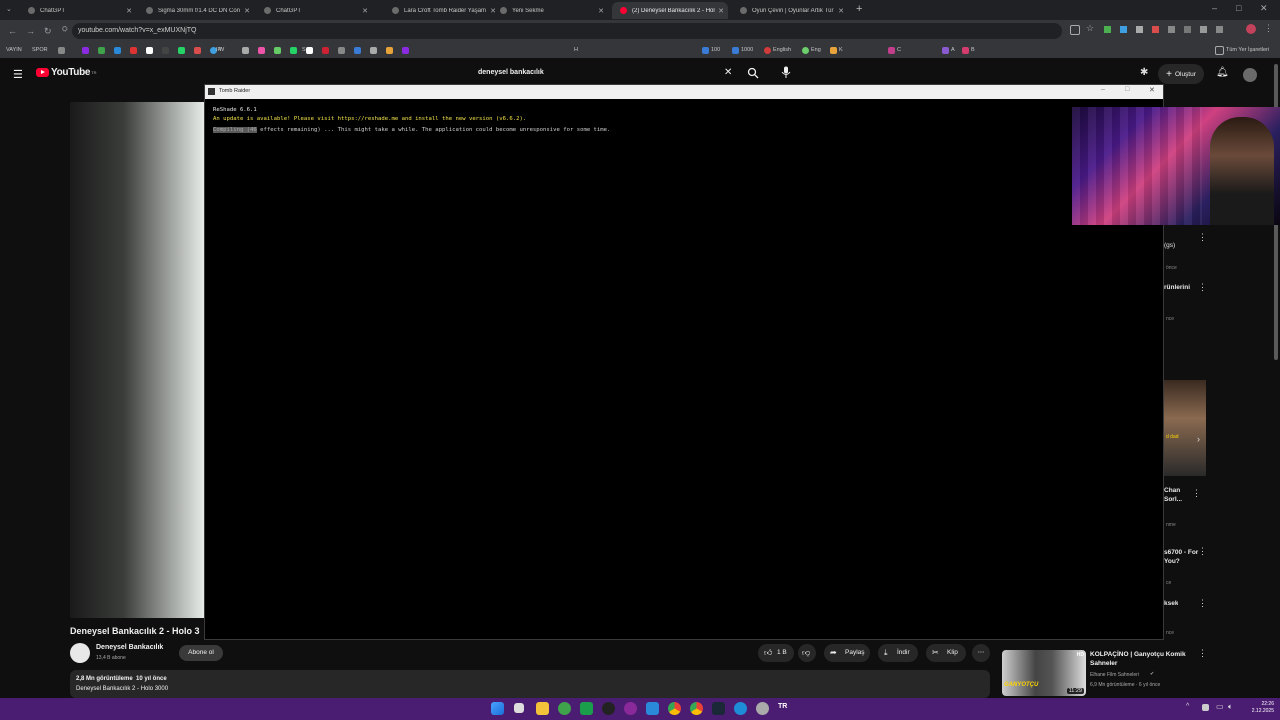  I want to click on clock: 22:26 2.12.2025, so click(1257, 708).